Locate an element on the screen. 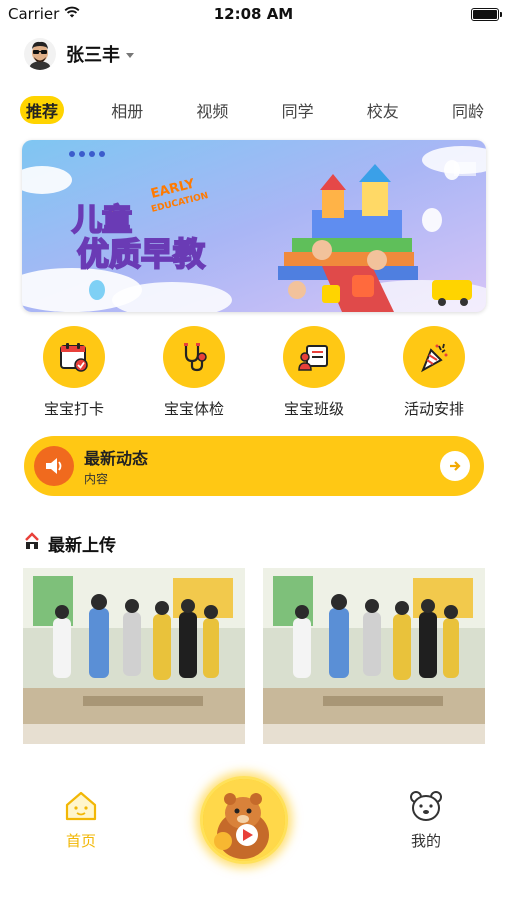  quick-item-class: 宝宝班级 is located at coordinates (314, 374).